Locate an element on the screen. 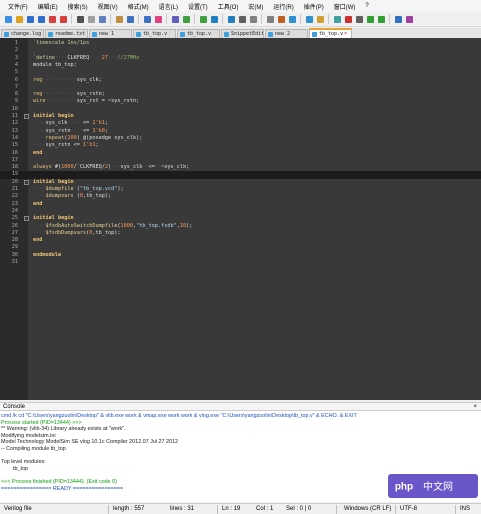 The image size is (481, 514). zoom-in-icon is located at coordinates (186, 19).